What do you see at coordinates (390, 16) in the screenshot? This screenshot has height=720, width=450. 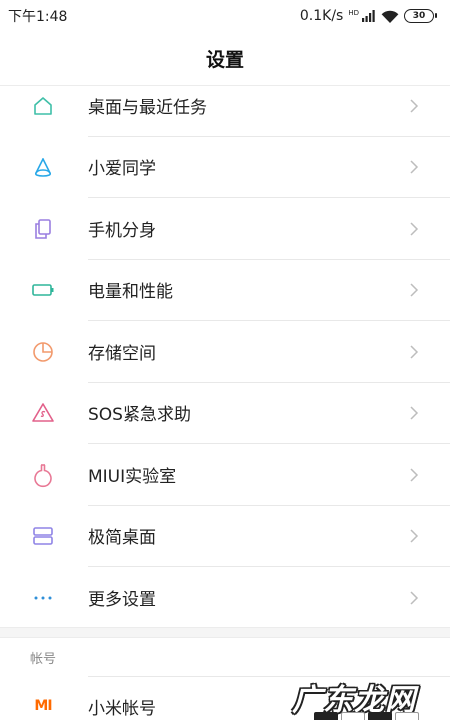 I see `wifi-icon` at bounding box center [390, 16].